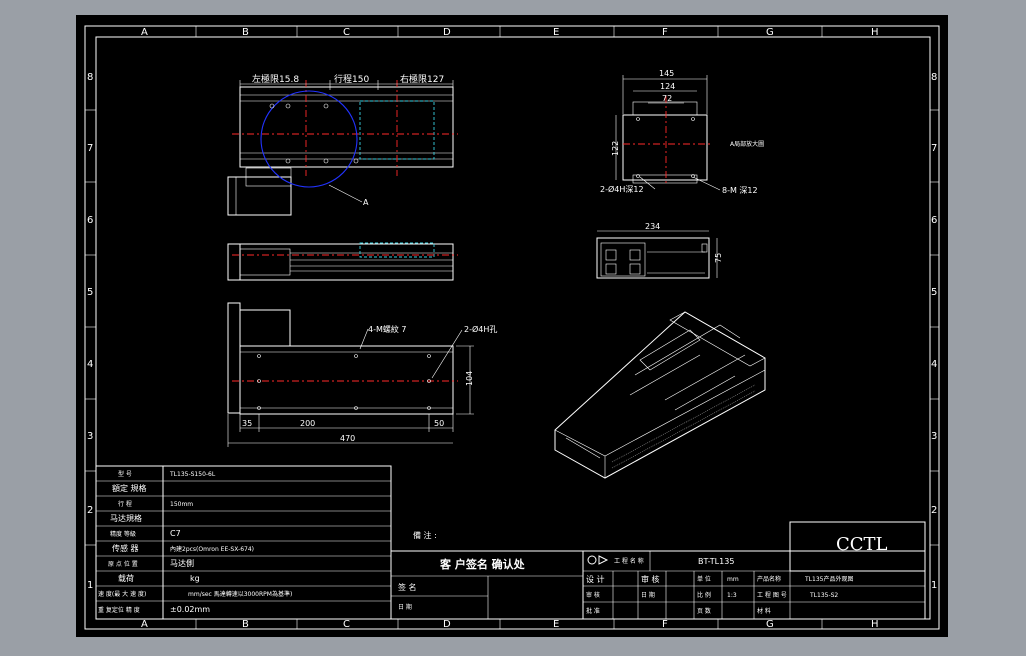  I want to click on project-label: 工 程 名 称, so click(629, 561).